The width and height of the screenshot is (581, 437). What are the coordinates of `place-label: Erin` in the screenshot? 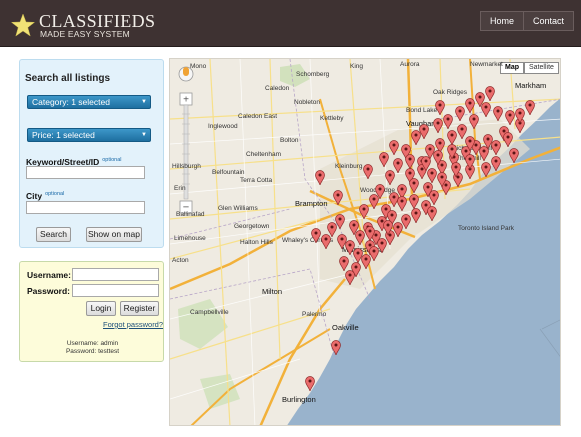 It's located at (180, 188).